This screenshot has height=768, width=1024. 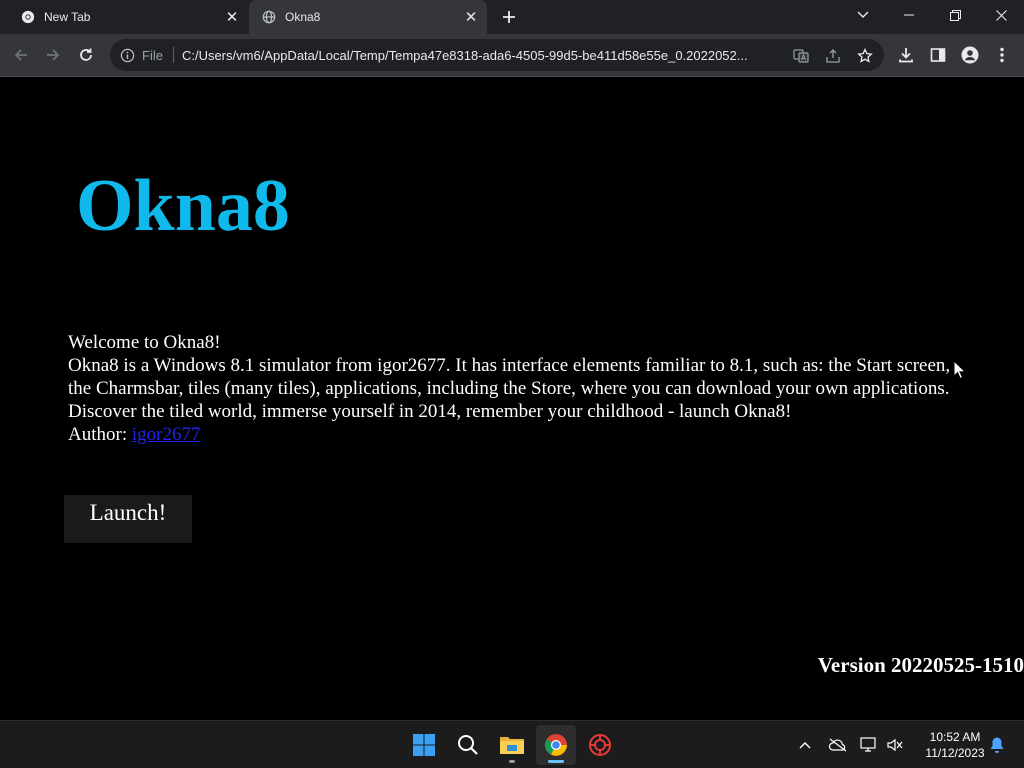 I want to click on windows-start-icon, so click(x=424, y=745).